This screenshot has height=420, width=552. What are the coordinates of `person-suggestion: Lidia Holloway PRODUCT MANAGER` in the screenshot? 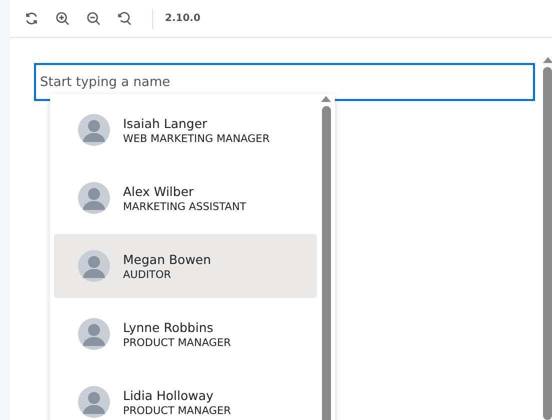 It's located at (185, 395).